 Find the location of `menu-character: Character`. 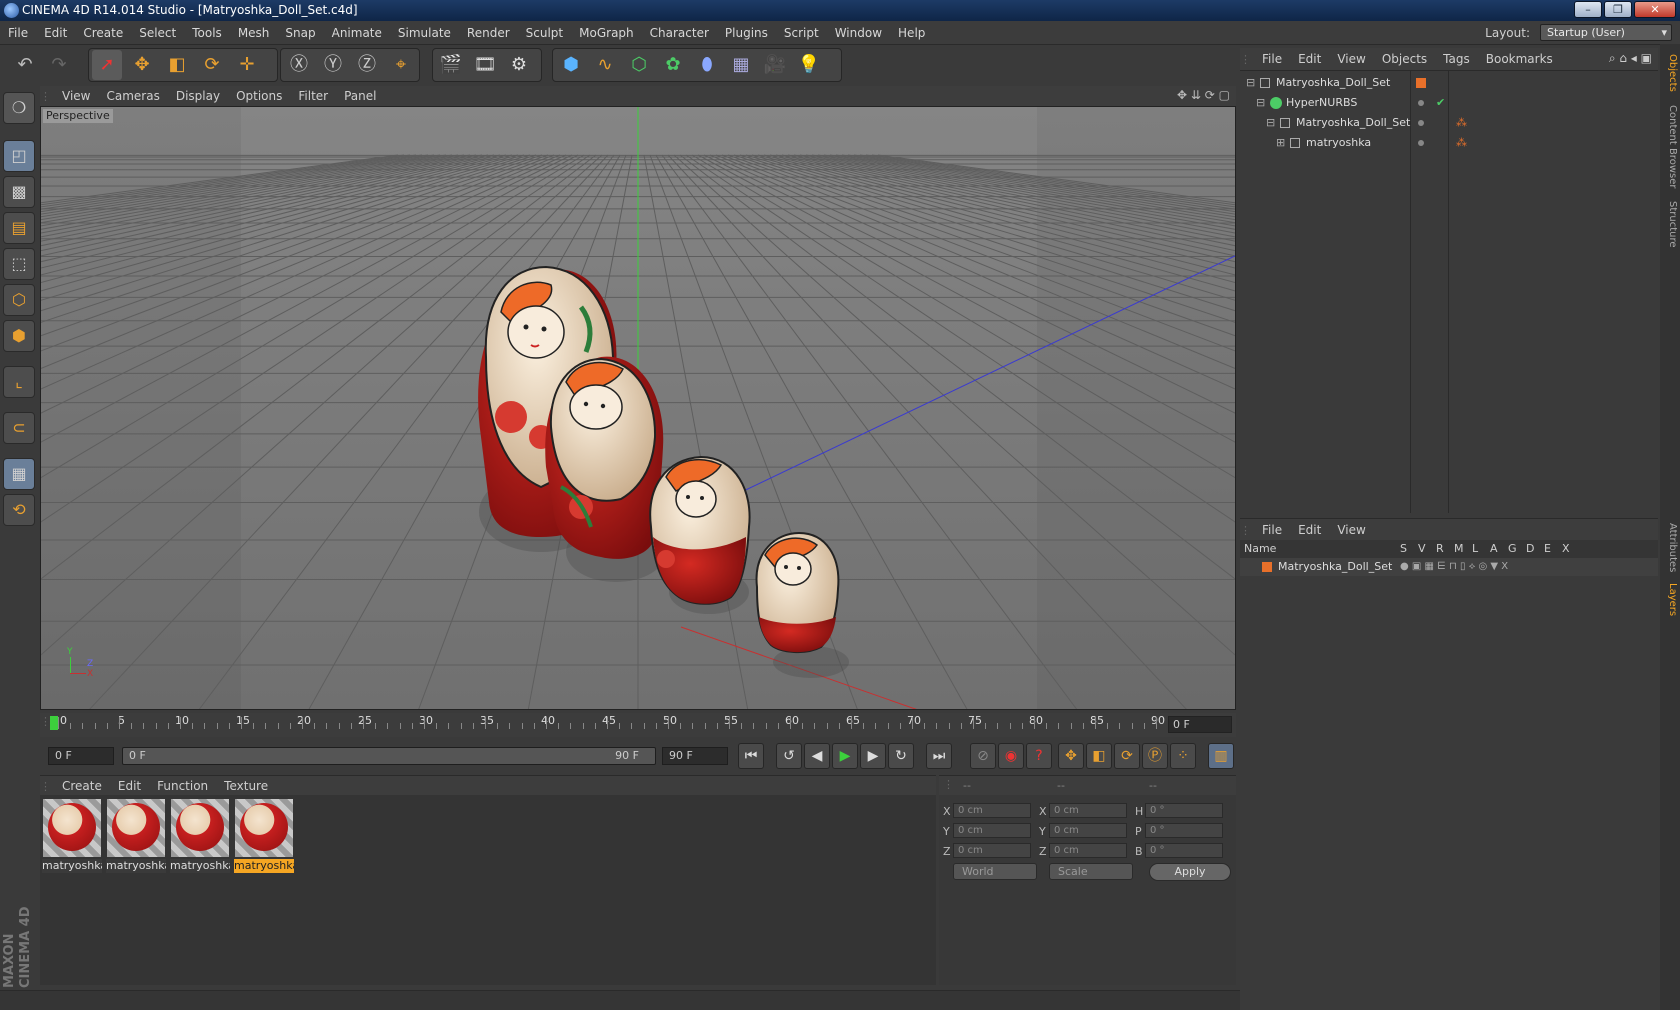

menu-character: Character is located at coordinates (679, 33).